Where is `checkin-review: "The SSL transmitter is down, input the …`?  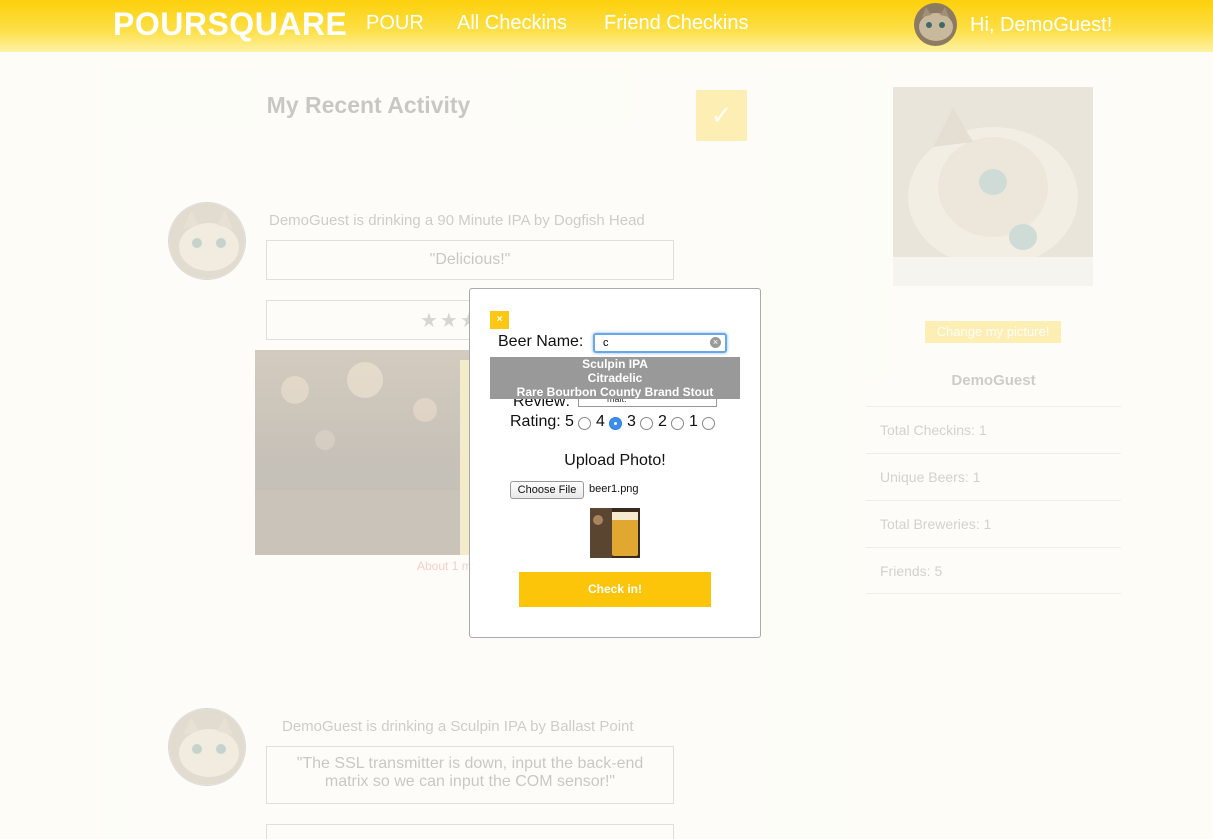 checkin-review: "The SSL transmitter is down, input the … is located at coordinates (470, 775).